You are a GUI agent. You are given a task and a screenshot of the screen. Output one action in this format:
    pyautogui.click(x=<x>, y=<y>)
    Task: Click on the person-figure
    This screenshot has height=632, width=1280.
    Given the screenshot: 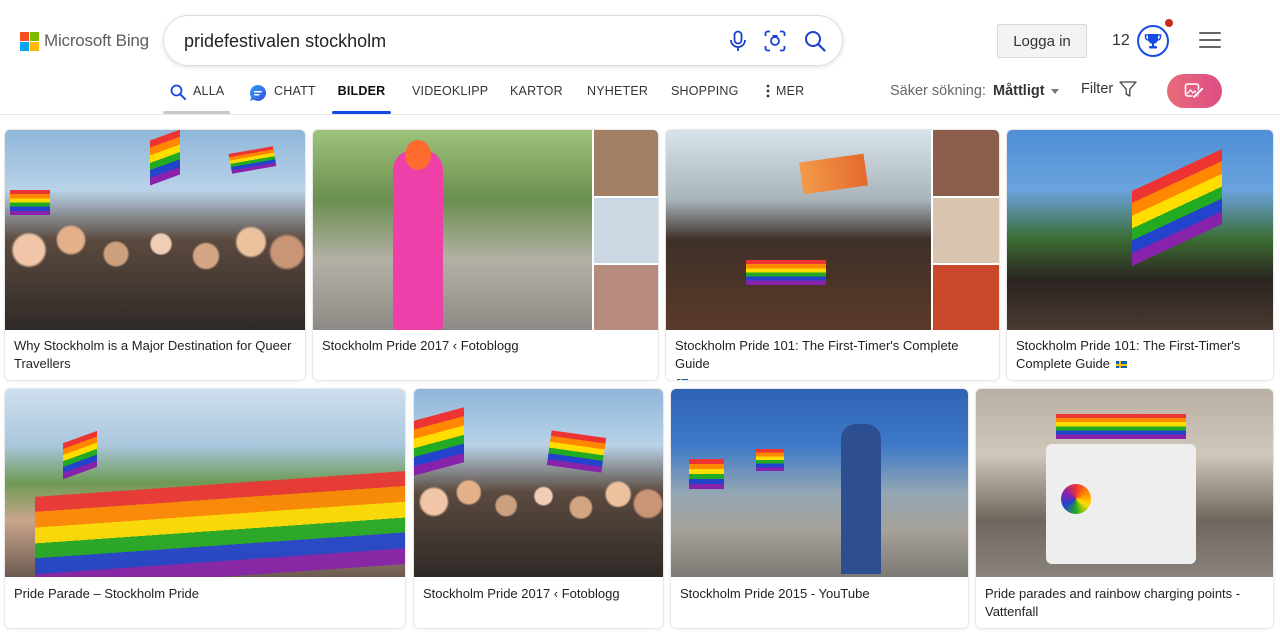 What is the action you would take?
    pyautogui.click(x=861, y=499)
    